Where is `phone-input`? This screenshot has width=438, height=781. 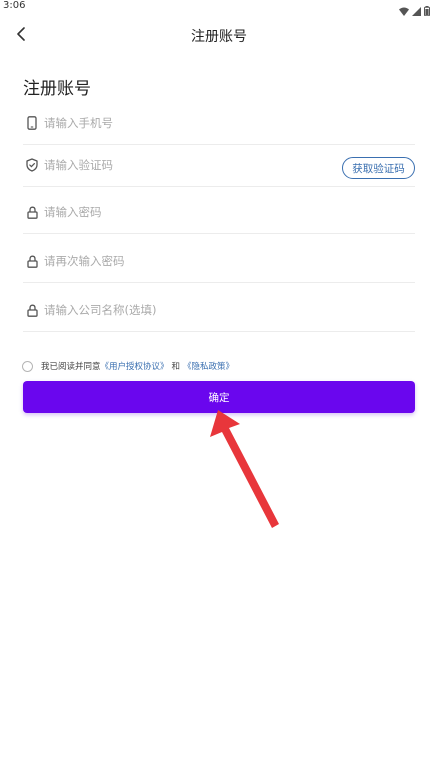
phone-input is located at coordinates (194, 123).